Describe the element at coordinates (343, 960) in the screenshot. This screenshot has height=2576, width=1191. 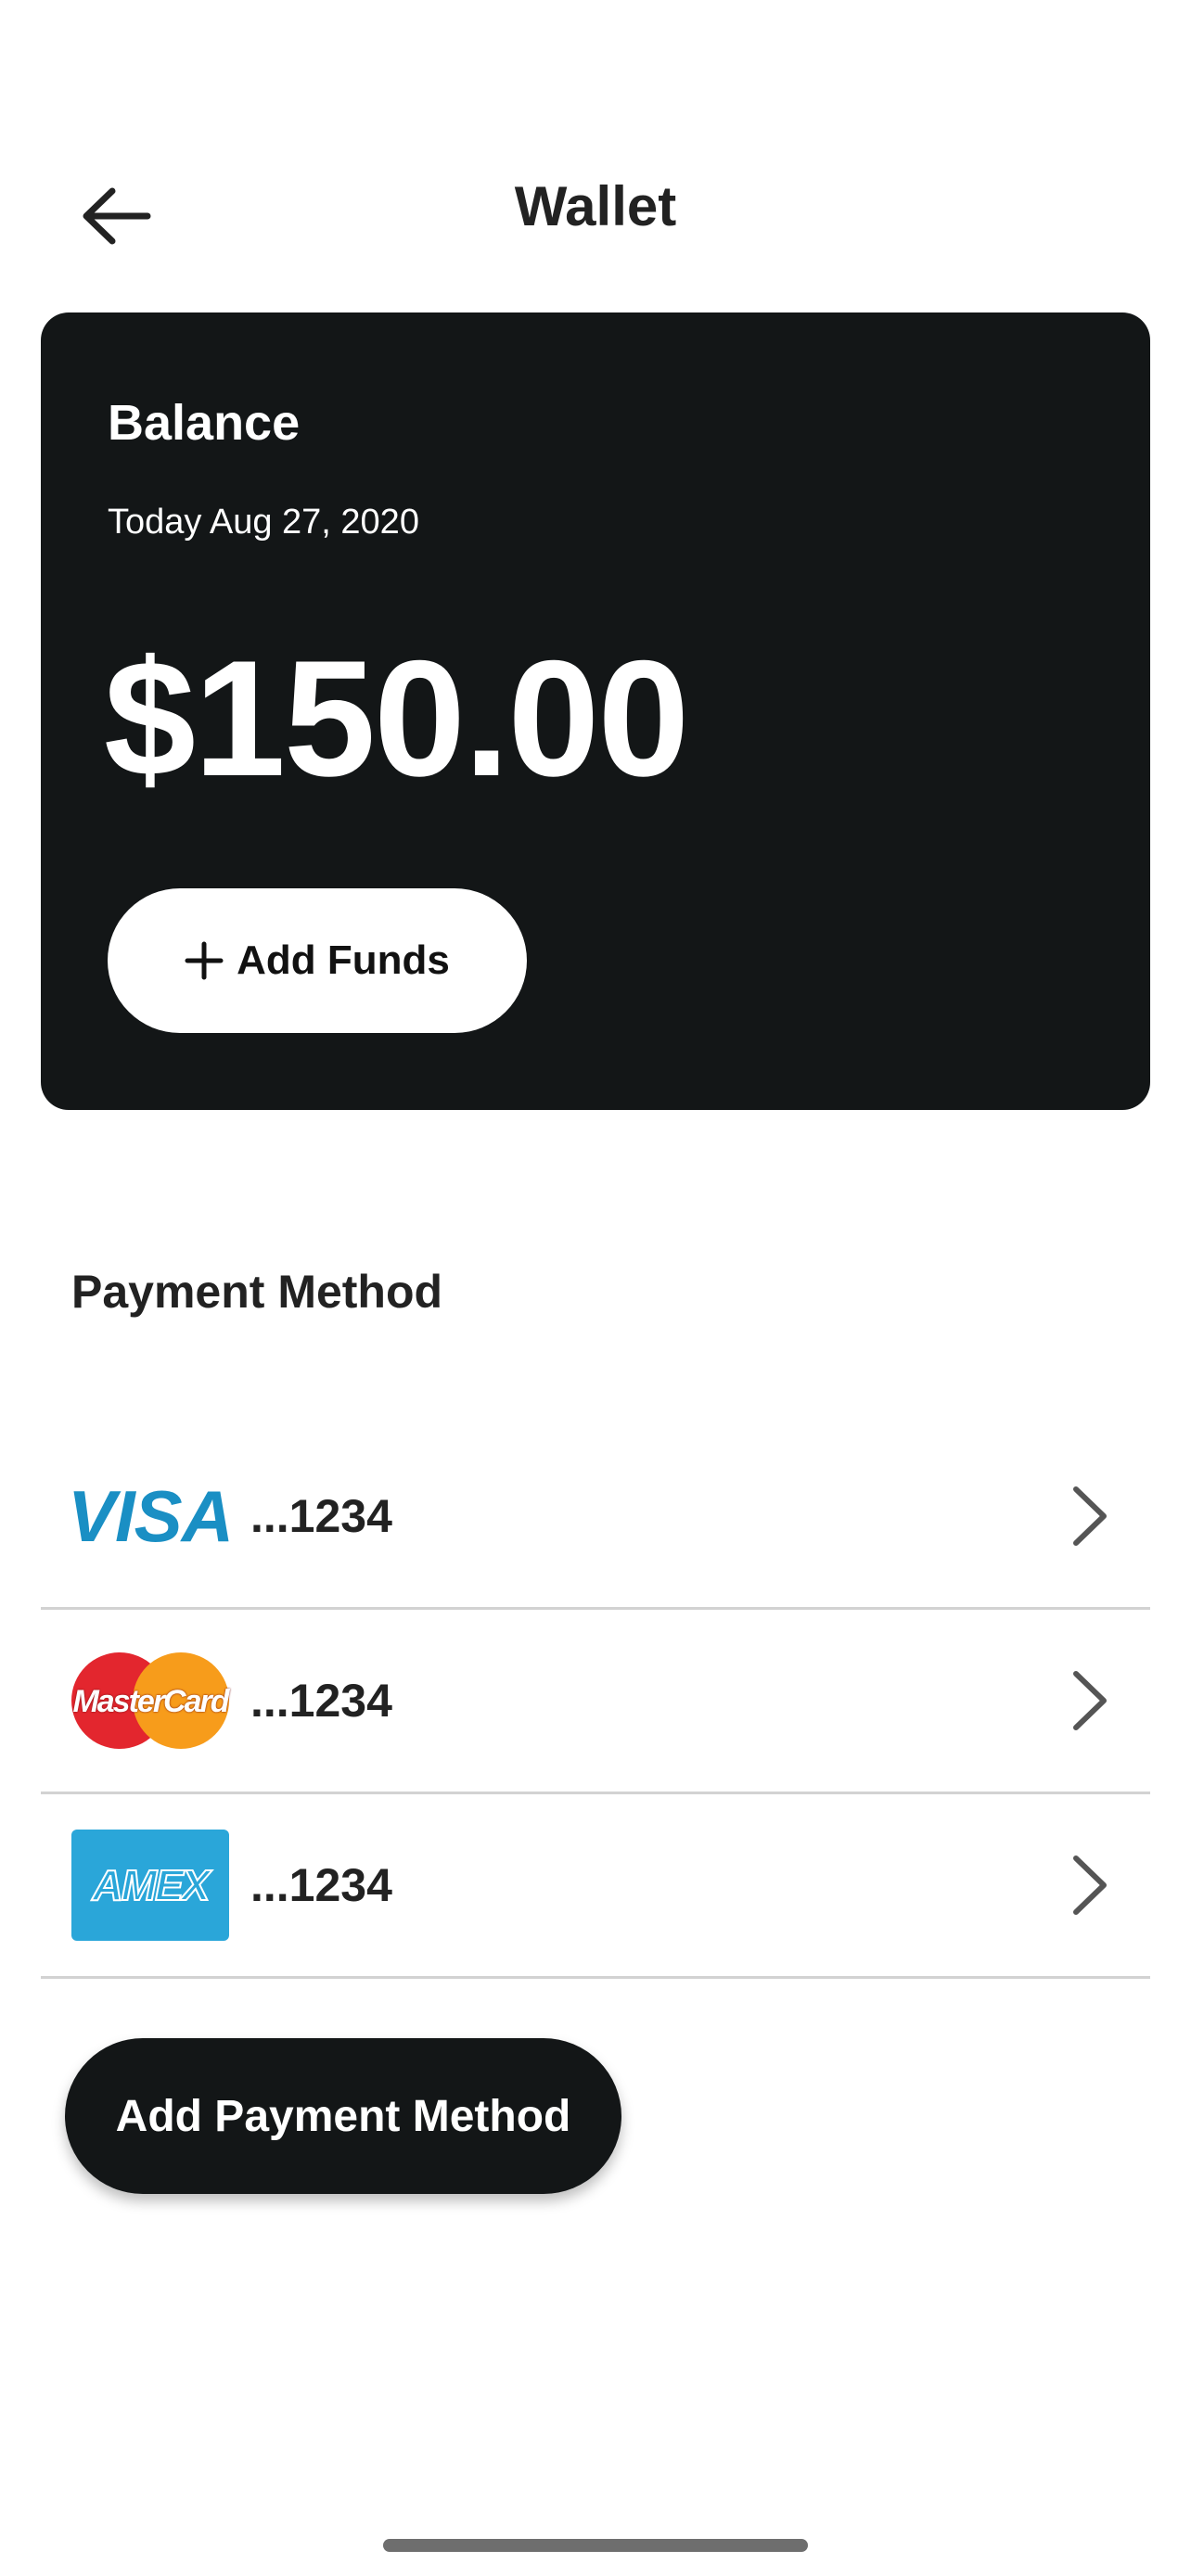
I see `add-funds-label: Add Funds` at that location.